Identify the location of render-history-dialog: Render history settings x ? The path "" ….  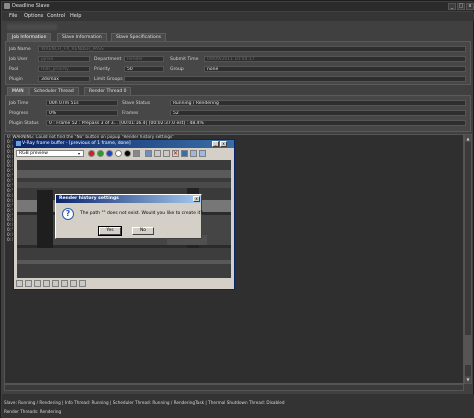
(129, 216).